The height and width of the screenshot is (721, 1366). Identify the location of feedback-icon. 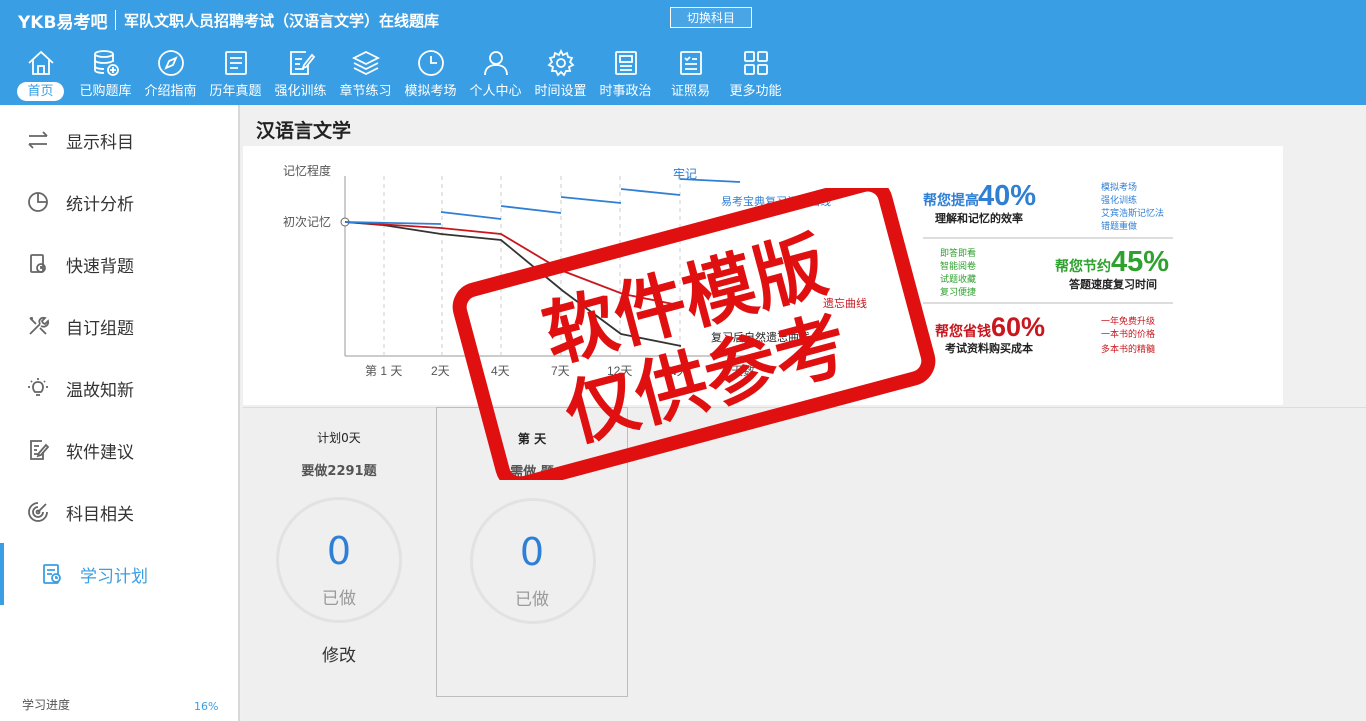
(40, 450).